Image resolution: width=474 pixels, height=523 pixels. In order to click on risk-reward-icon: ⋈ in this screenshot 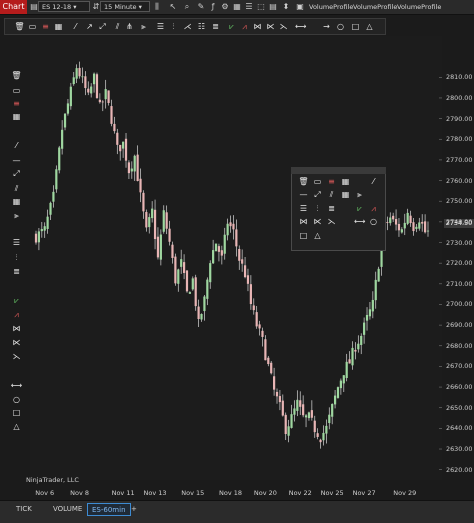, I will do `click(257, 26)`.